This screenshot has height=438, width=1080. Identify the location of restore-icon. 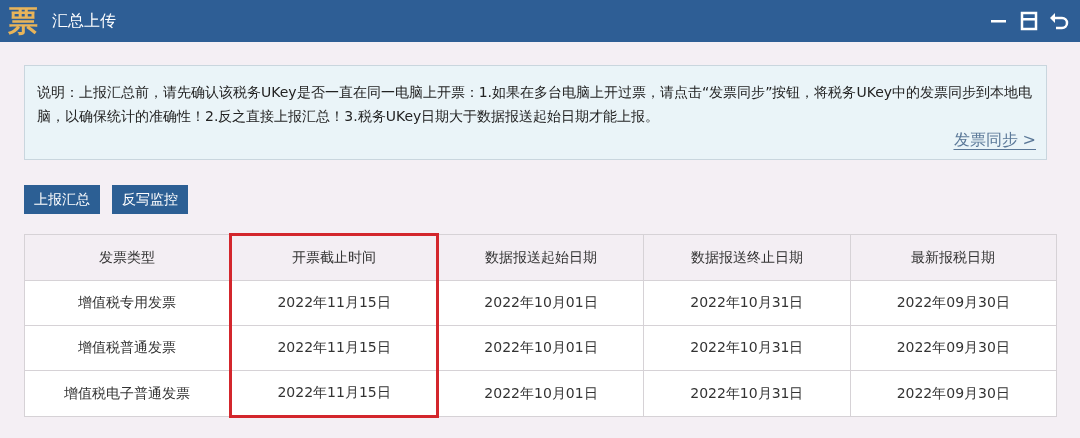
(1029, 21).